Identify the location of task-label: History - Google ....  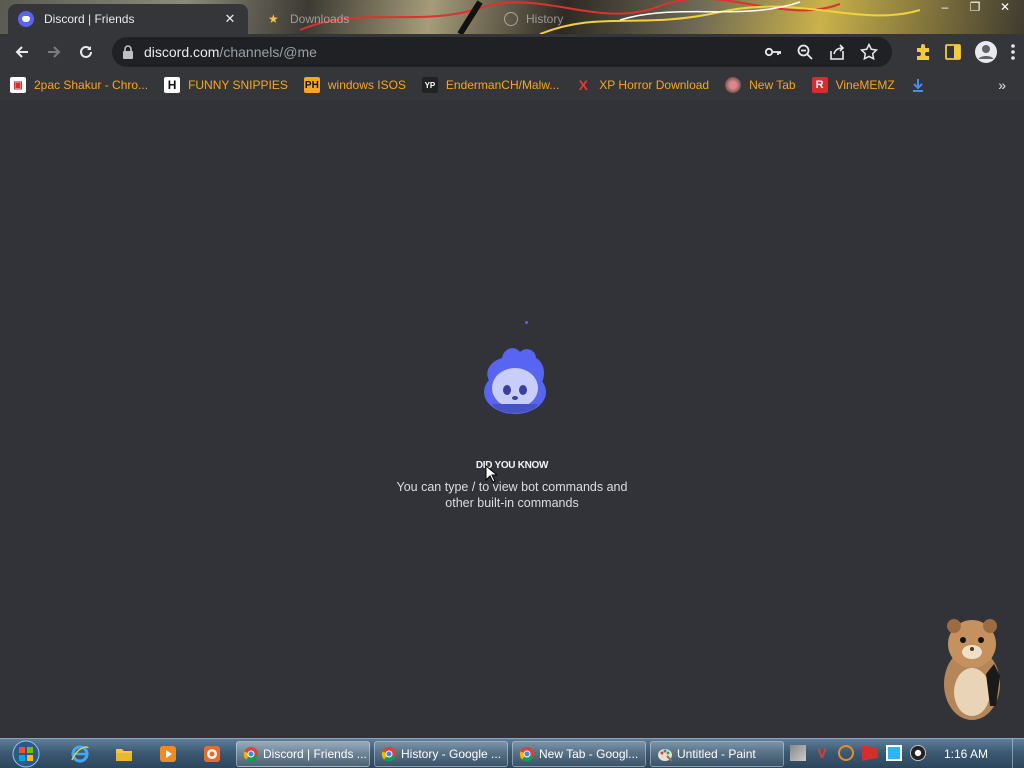
(451, 754).